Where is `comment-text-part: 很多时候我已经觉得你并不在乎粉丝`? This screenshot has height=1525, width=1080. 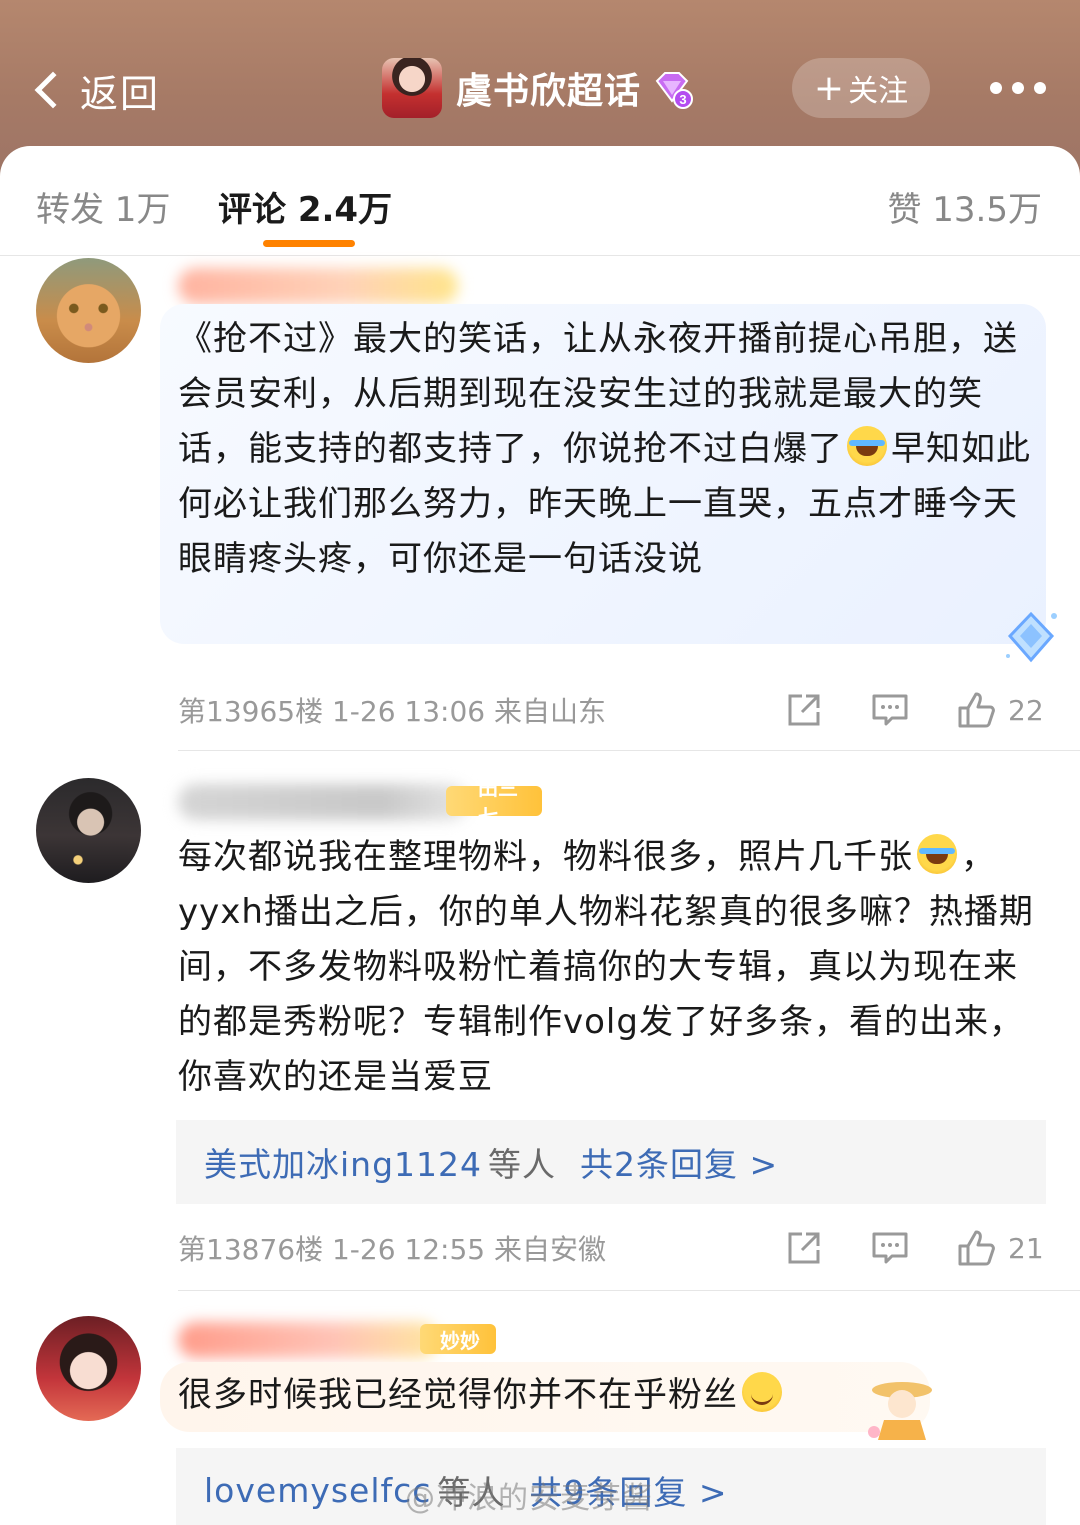 comment-text-part: 很多时候我已经觉得你并不在乎粉丝 is located at coordinates (458, 1395).